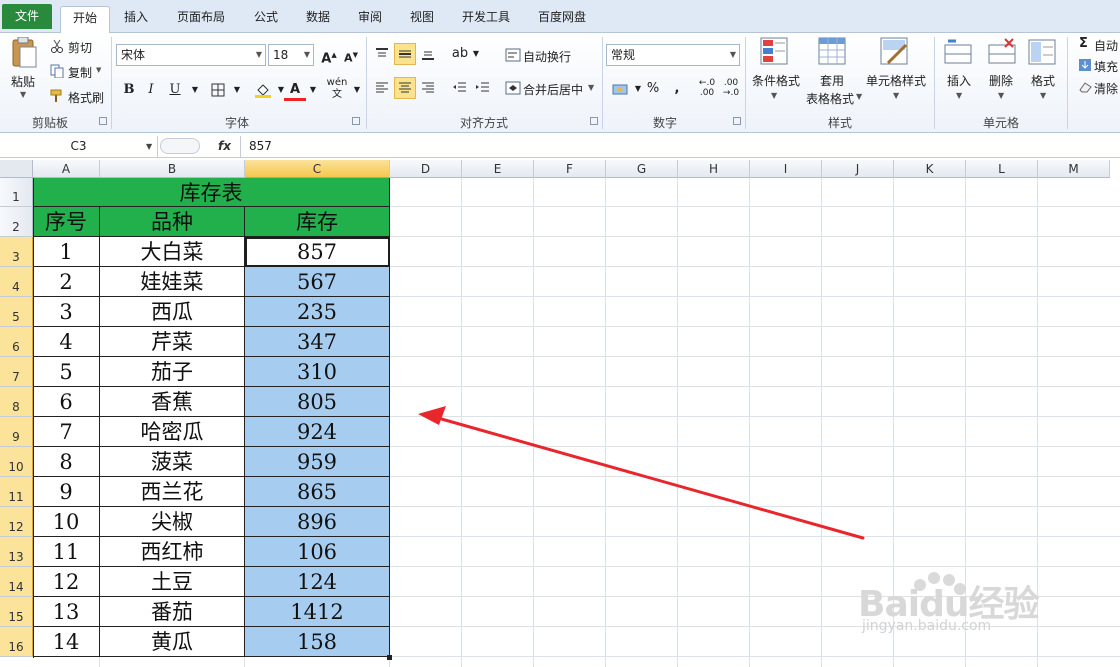 This screenshot has width=1120, height=667. Describe the element at coordinates (965, 615) in the screenshot. I see `baidu-jingyan-watermark: Baidu经验 jingyan.baidu.com` at that location.